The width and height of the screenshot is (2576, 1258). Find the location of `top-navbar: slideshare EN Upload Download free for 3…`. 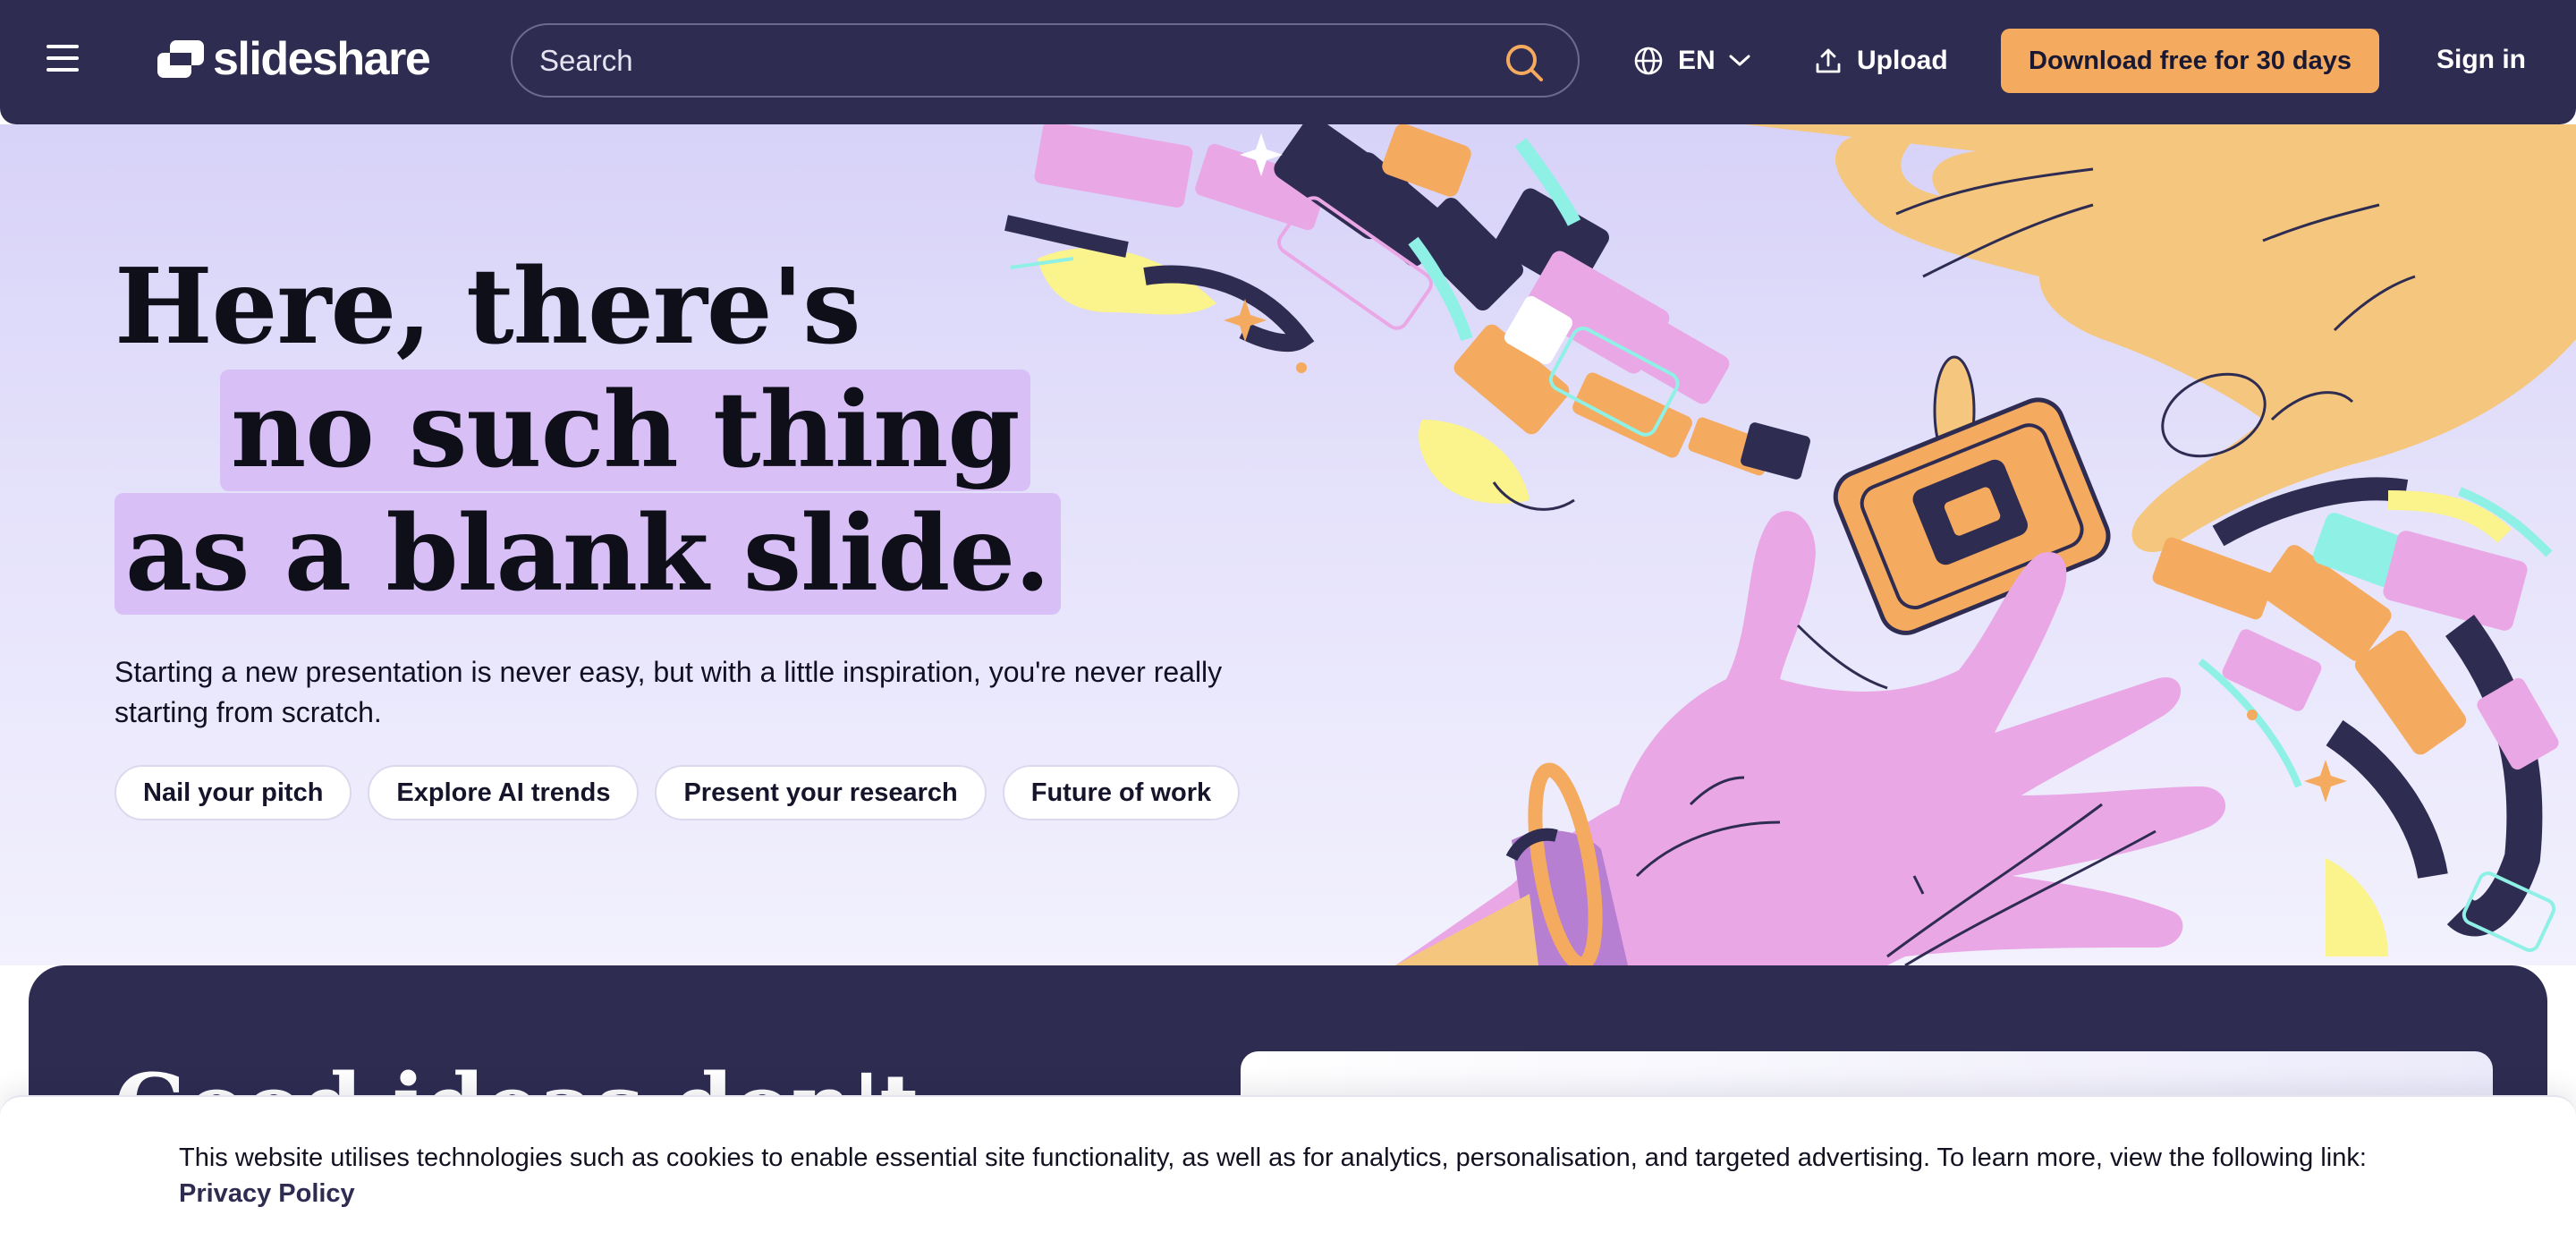

top-navbar: slideshare EN Upload Download free for 3… is located at coordinates (1288, 62).